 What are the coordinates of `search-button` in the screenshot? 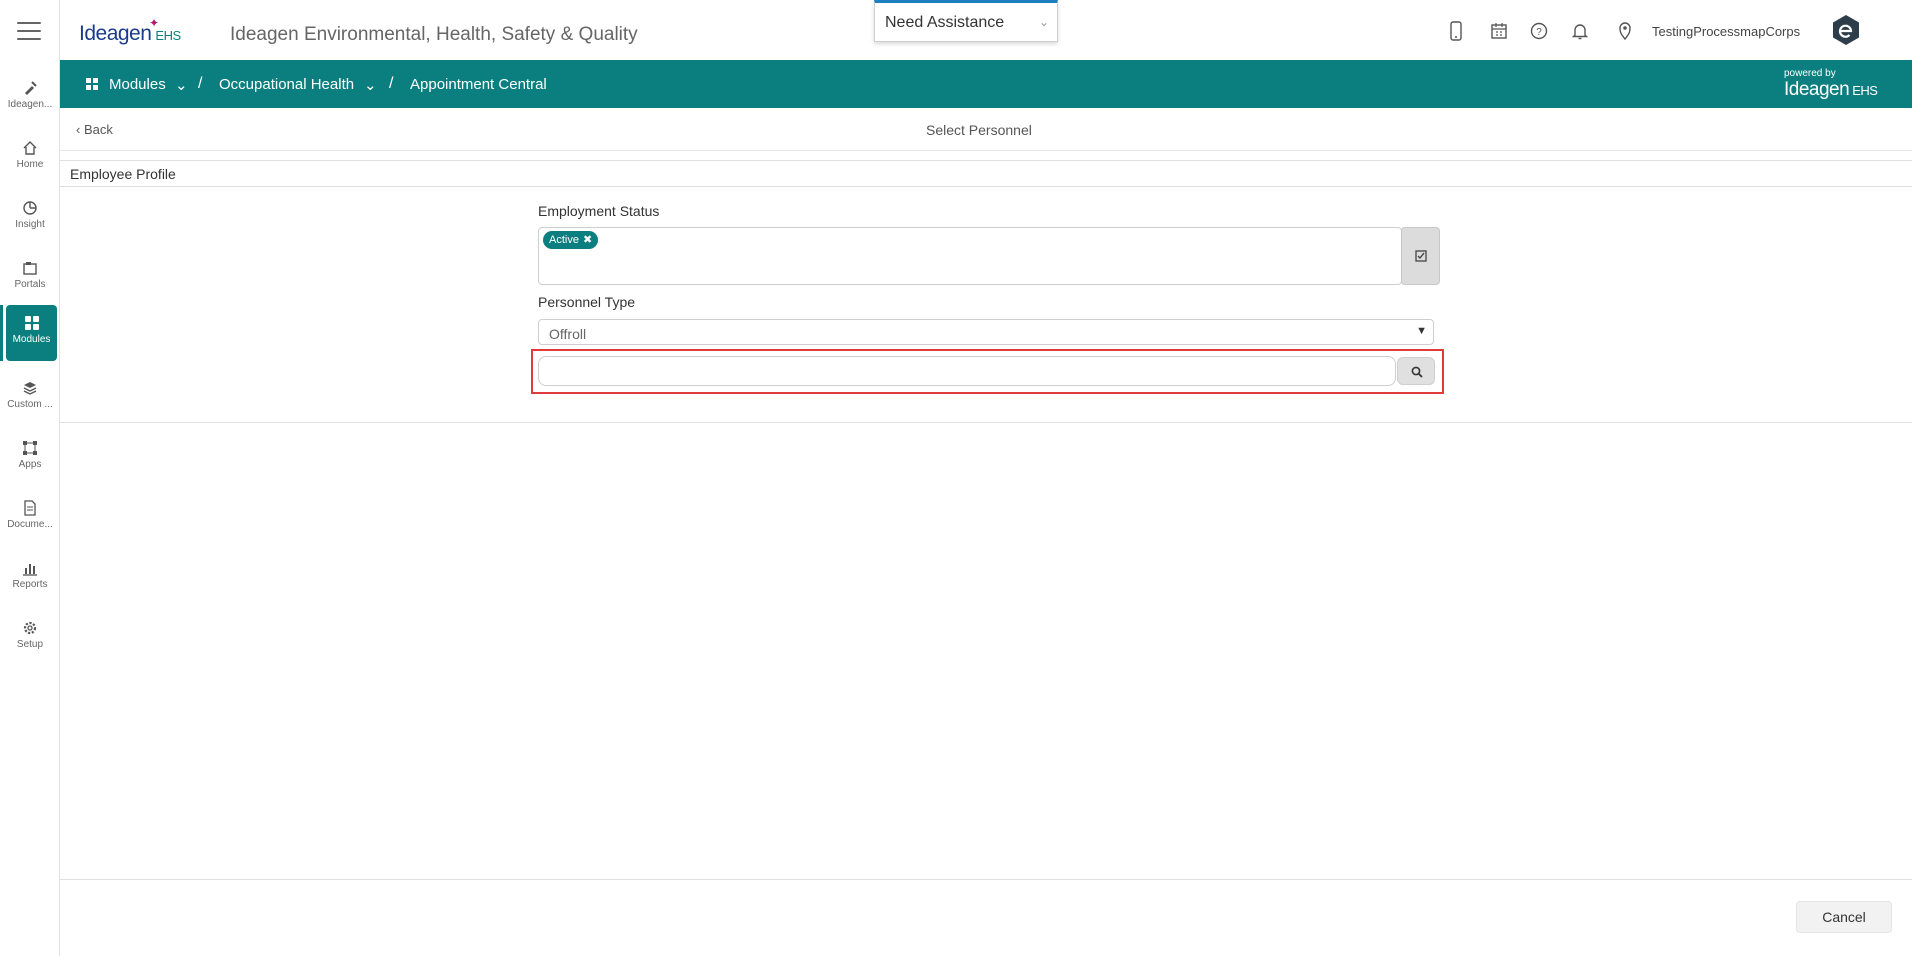 It's located at (1416, 371).